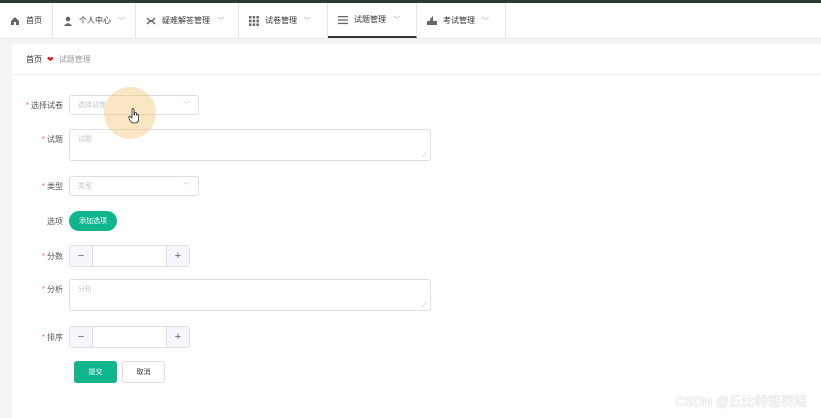 The width and height of the screenshot is (821, 418). Describe the element at coordinates (74, 59) in the screenshot. I see `breadcrumb-current: 试题管理` at that location.